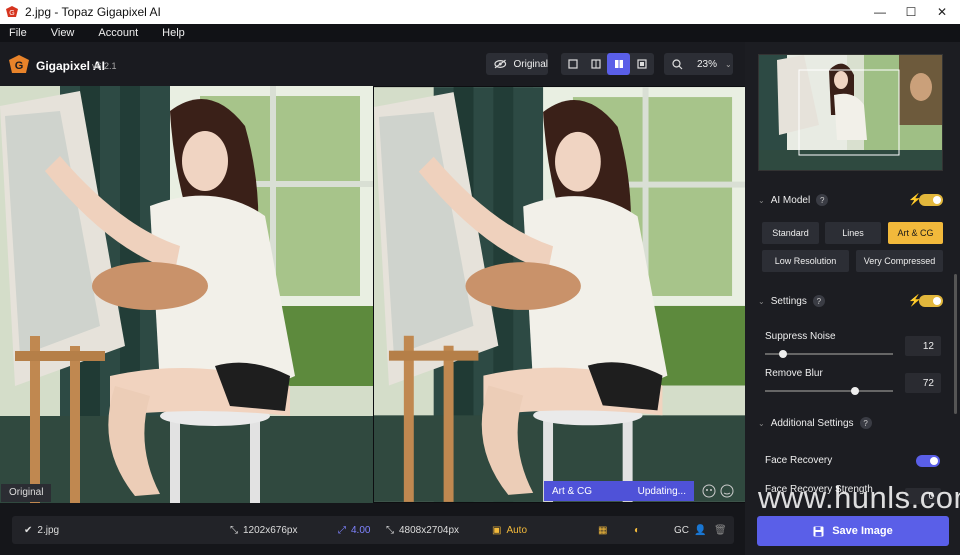 The width and height of the screenshot is (960, 555). I want to click on suppress-noise-value: 12, so click(923, 346).